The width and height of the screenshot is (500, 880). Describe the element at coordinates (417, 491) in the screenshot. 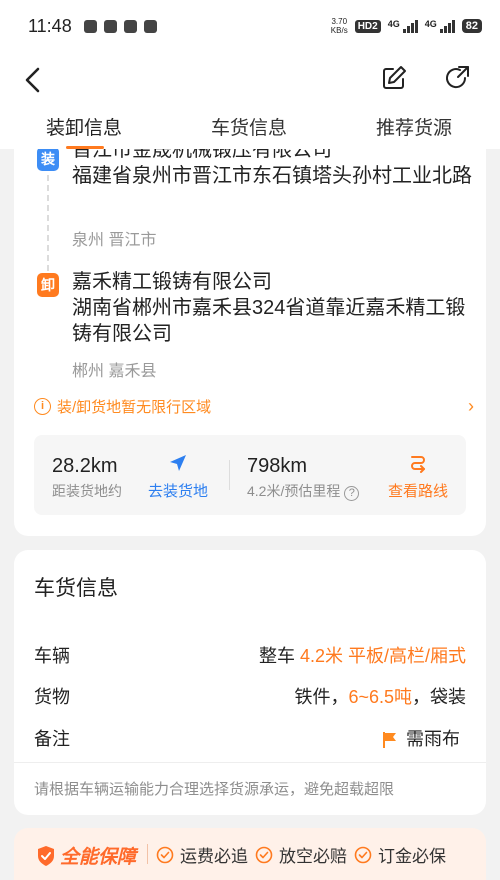

I see `view-route-label: 查看路线` at that location.